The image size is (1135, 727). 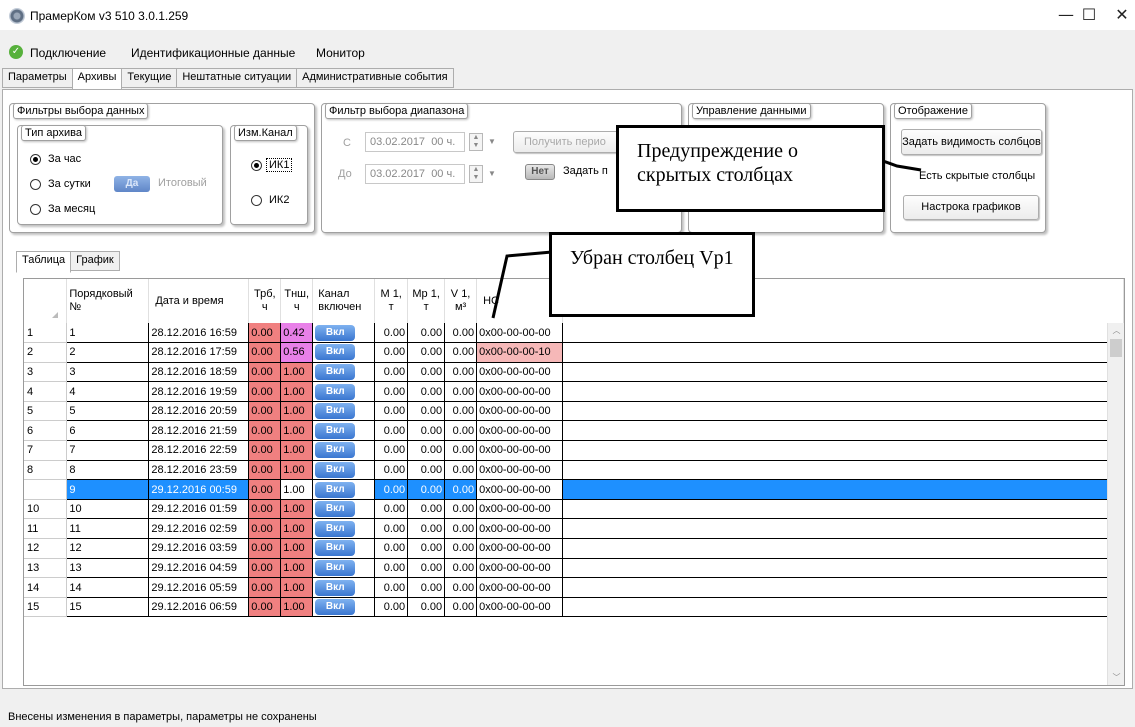 I want to click on radio-hourly, so click(x=35, y=159).